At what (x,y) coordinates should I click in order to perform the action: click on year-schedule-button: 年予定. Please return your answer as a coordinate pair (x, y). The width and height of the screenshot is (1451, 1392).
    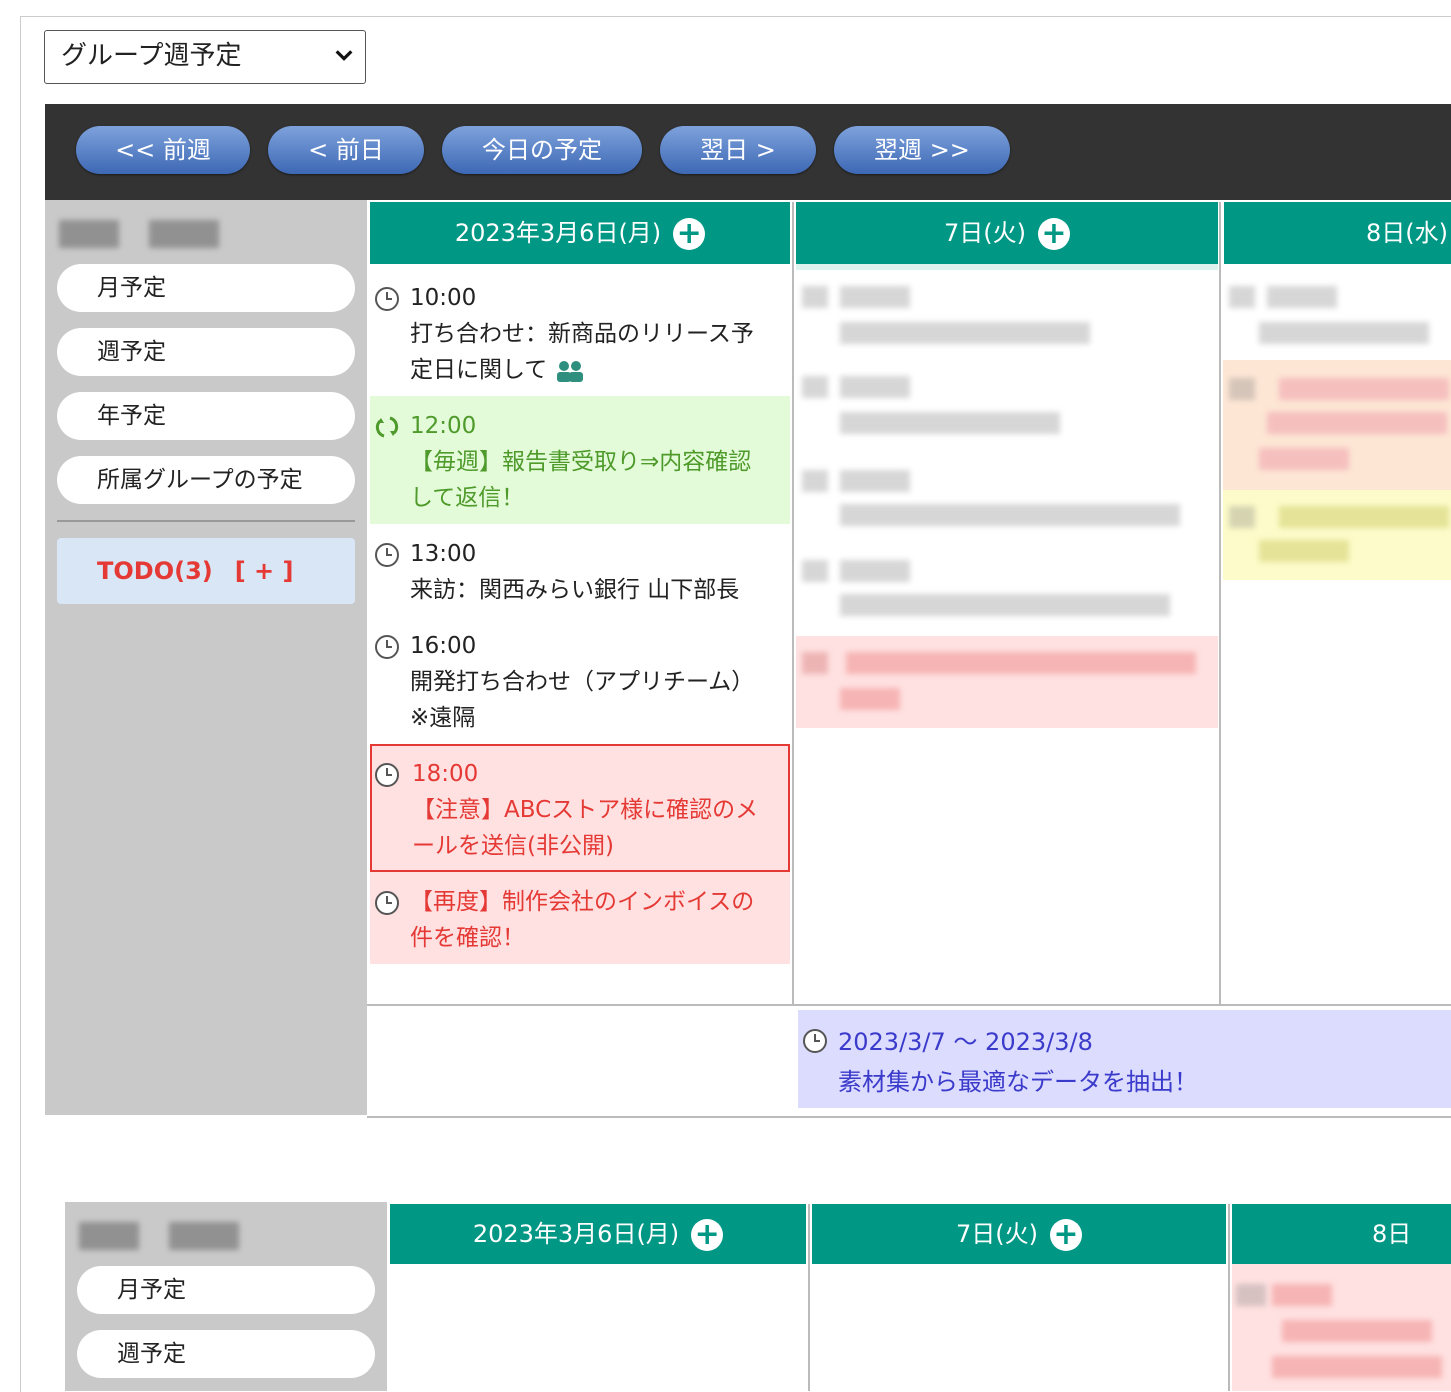
    Looking at the image, I should click on (206, 416).